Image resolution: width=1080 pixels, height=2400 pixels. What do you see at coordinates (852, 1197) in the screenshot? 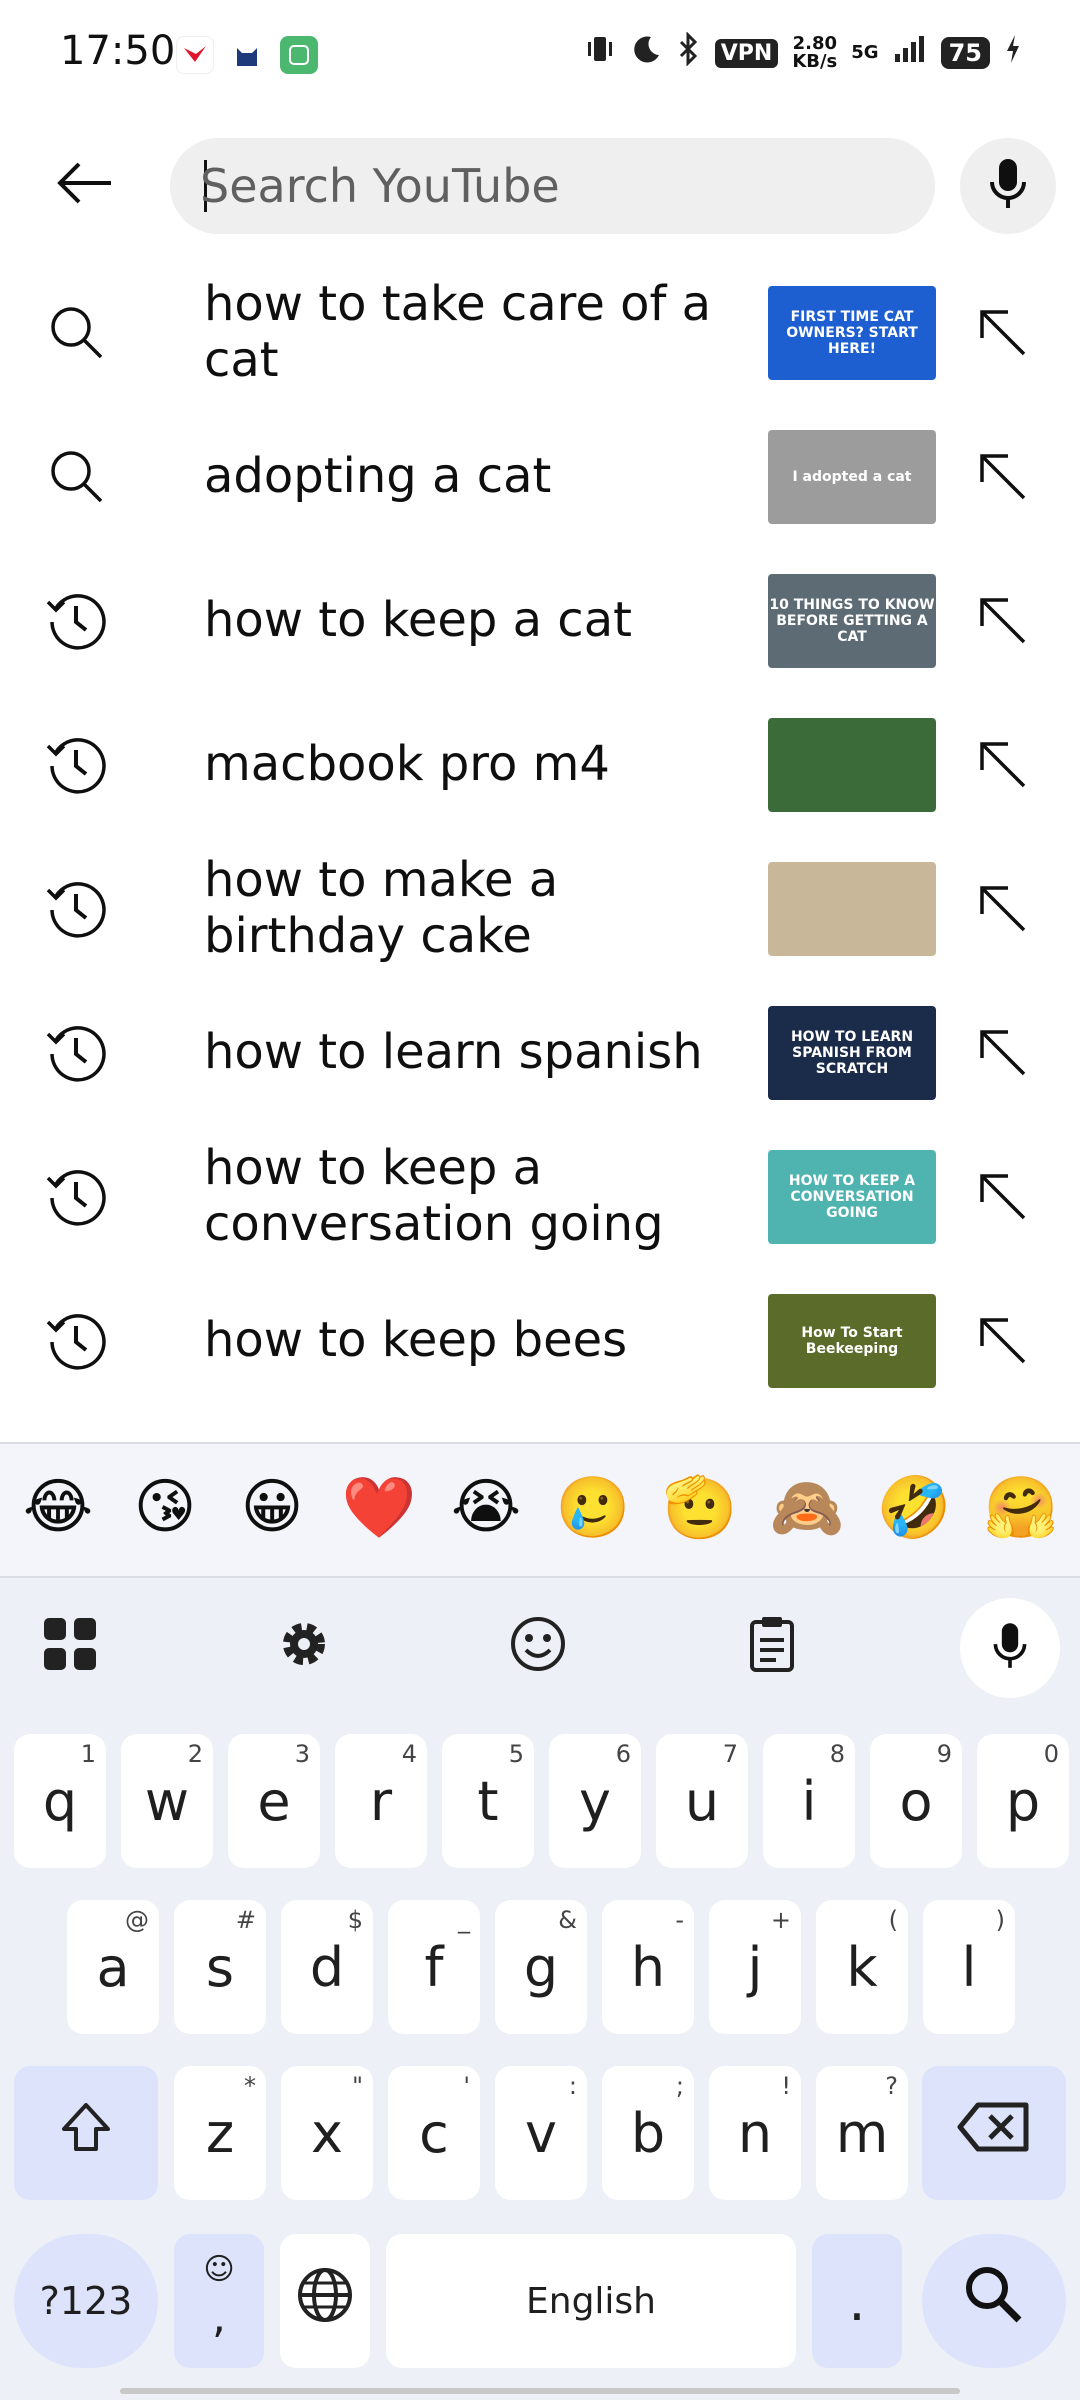
I see `suggestion-thumbnail: HOW TO KEEP A CONVERSATION GOING` at bounding box center [852, 1197].